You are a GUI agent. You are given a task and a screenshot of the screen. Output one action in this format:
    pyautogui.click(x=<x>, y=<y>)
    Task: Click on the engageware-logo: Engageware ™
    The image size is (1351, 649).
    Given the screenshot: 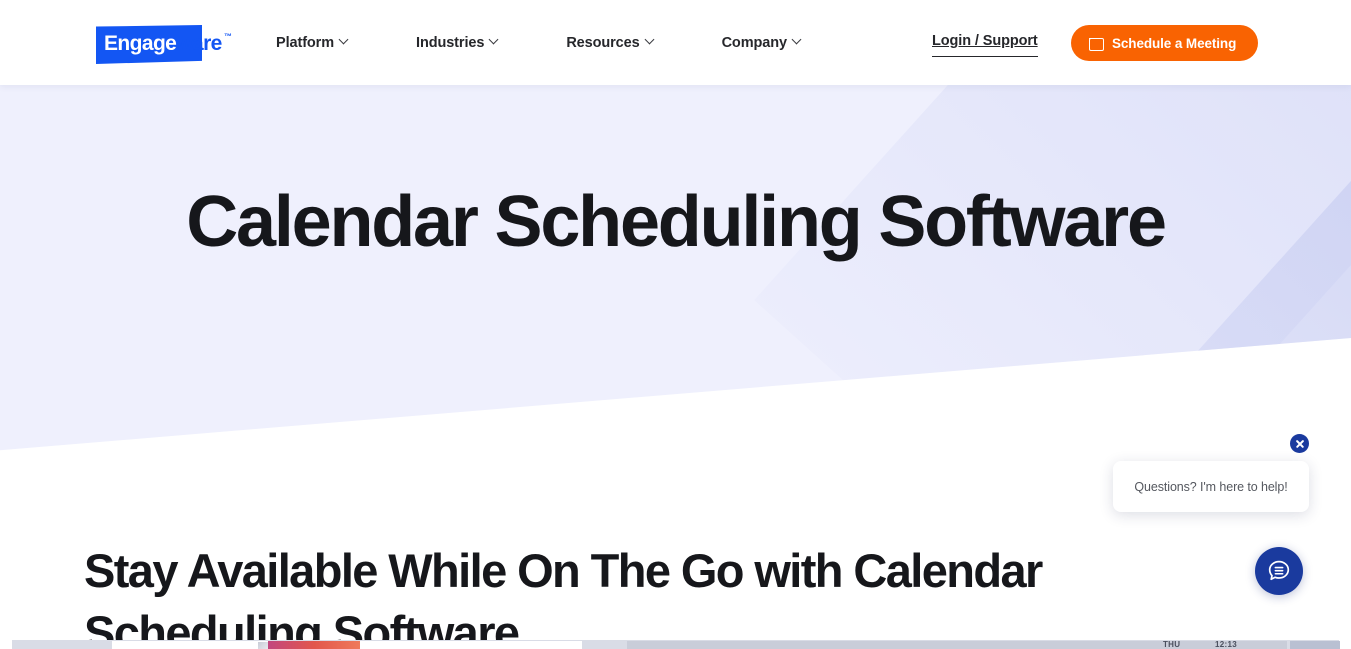 What is the action you would take?
    pyautogui.click(x=171, y=43)
    